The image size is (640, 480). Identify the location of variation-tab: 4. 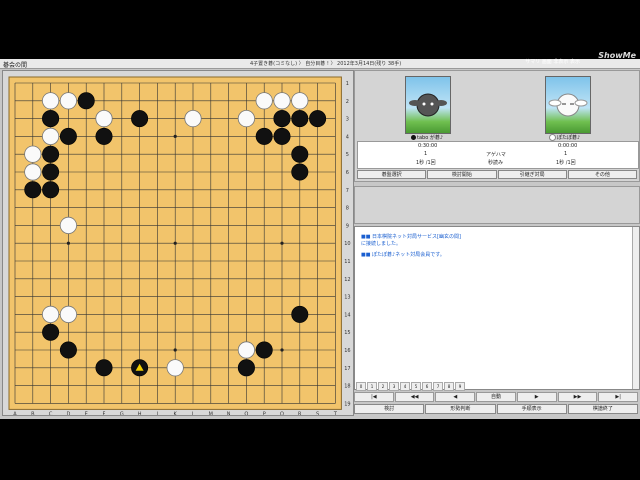
(405, 386).